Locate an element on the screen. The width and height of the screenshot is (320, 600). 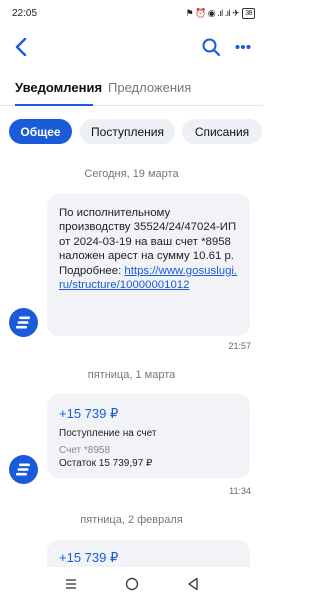
income-balance: Остаток 15 739,97 ₽ is located at coordinates (106, 463).